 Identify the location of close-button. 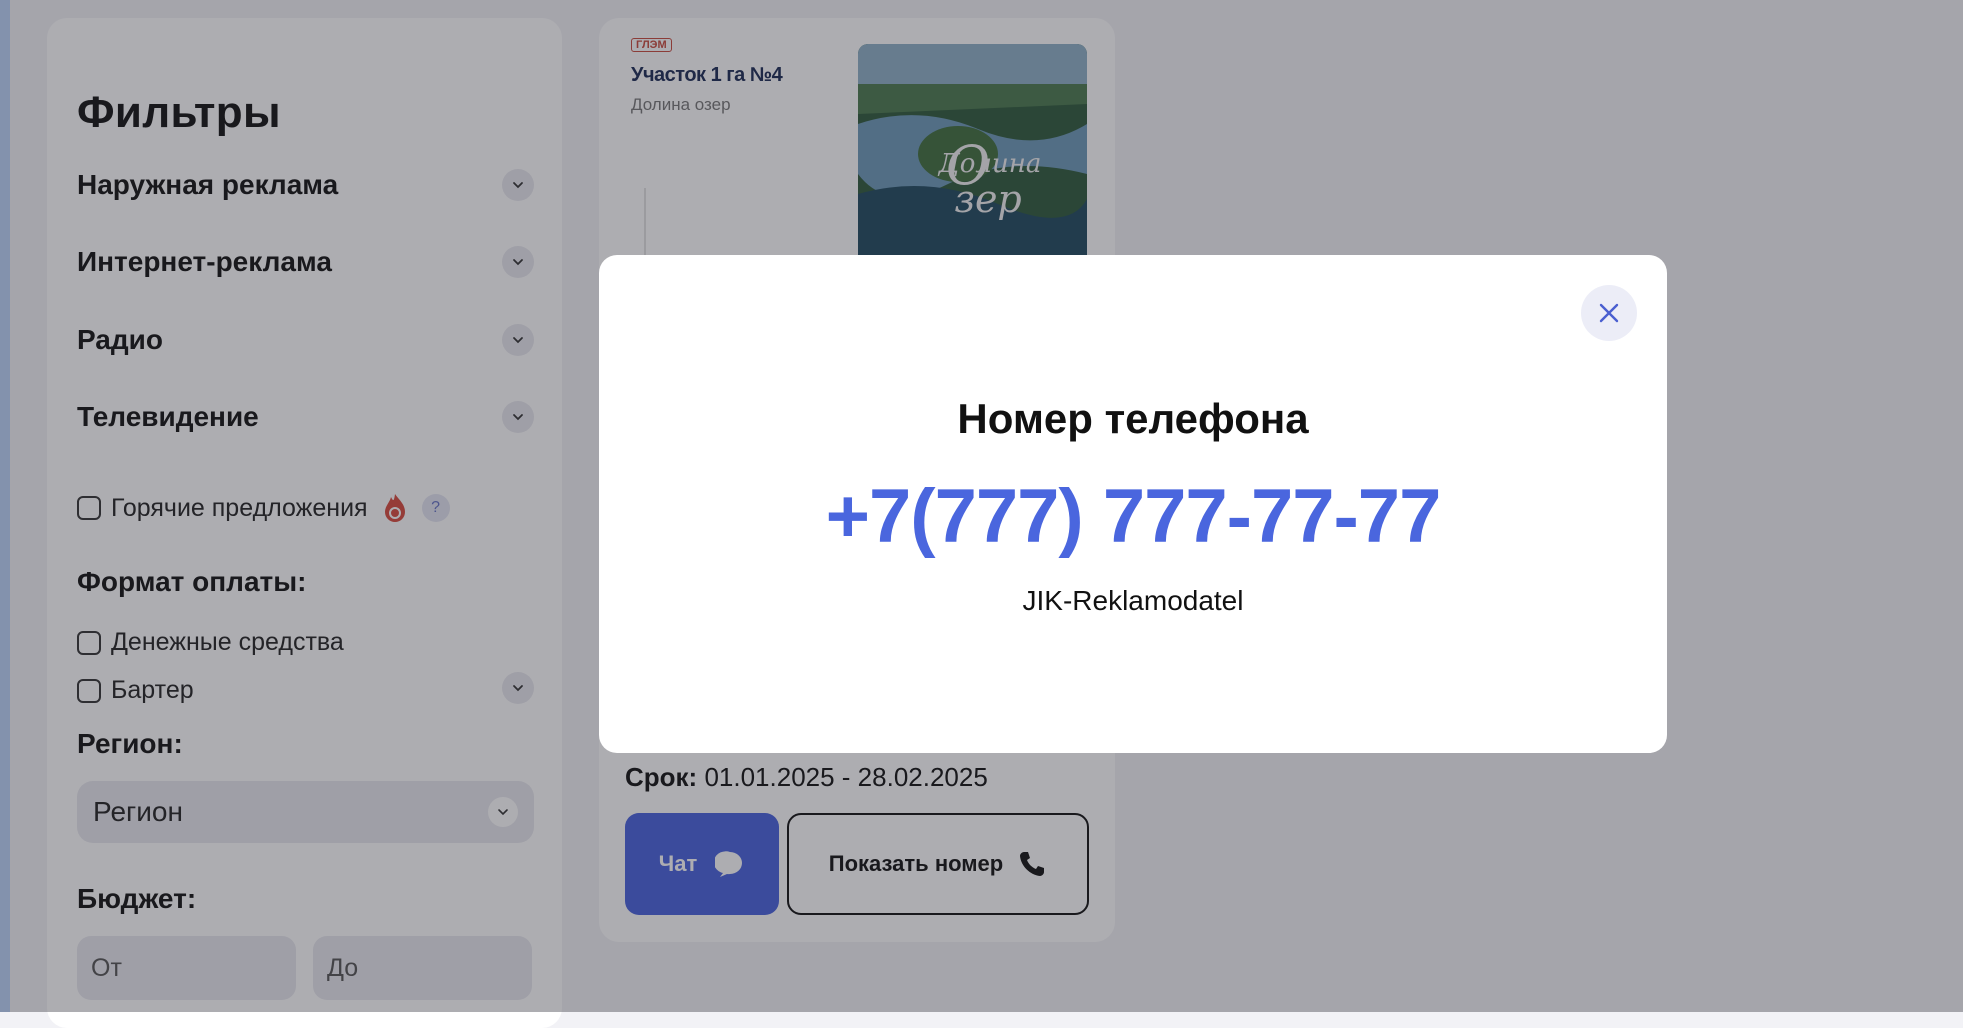
(1609, 313).